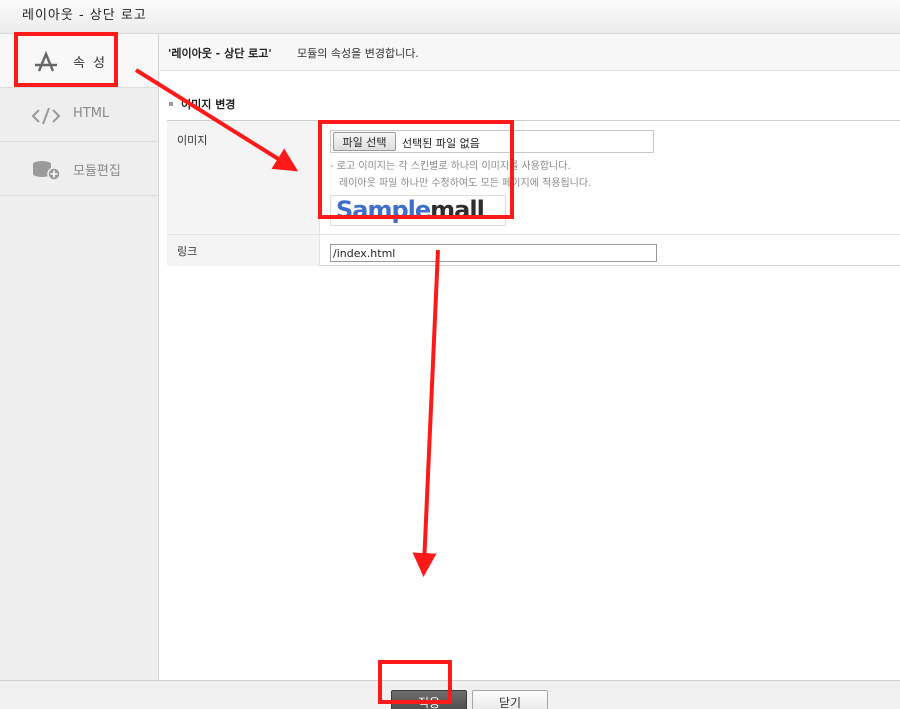 The image size is (900, 709). I want to click on app-store-icon, so click(46, 61).